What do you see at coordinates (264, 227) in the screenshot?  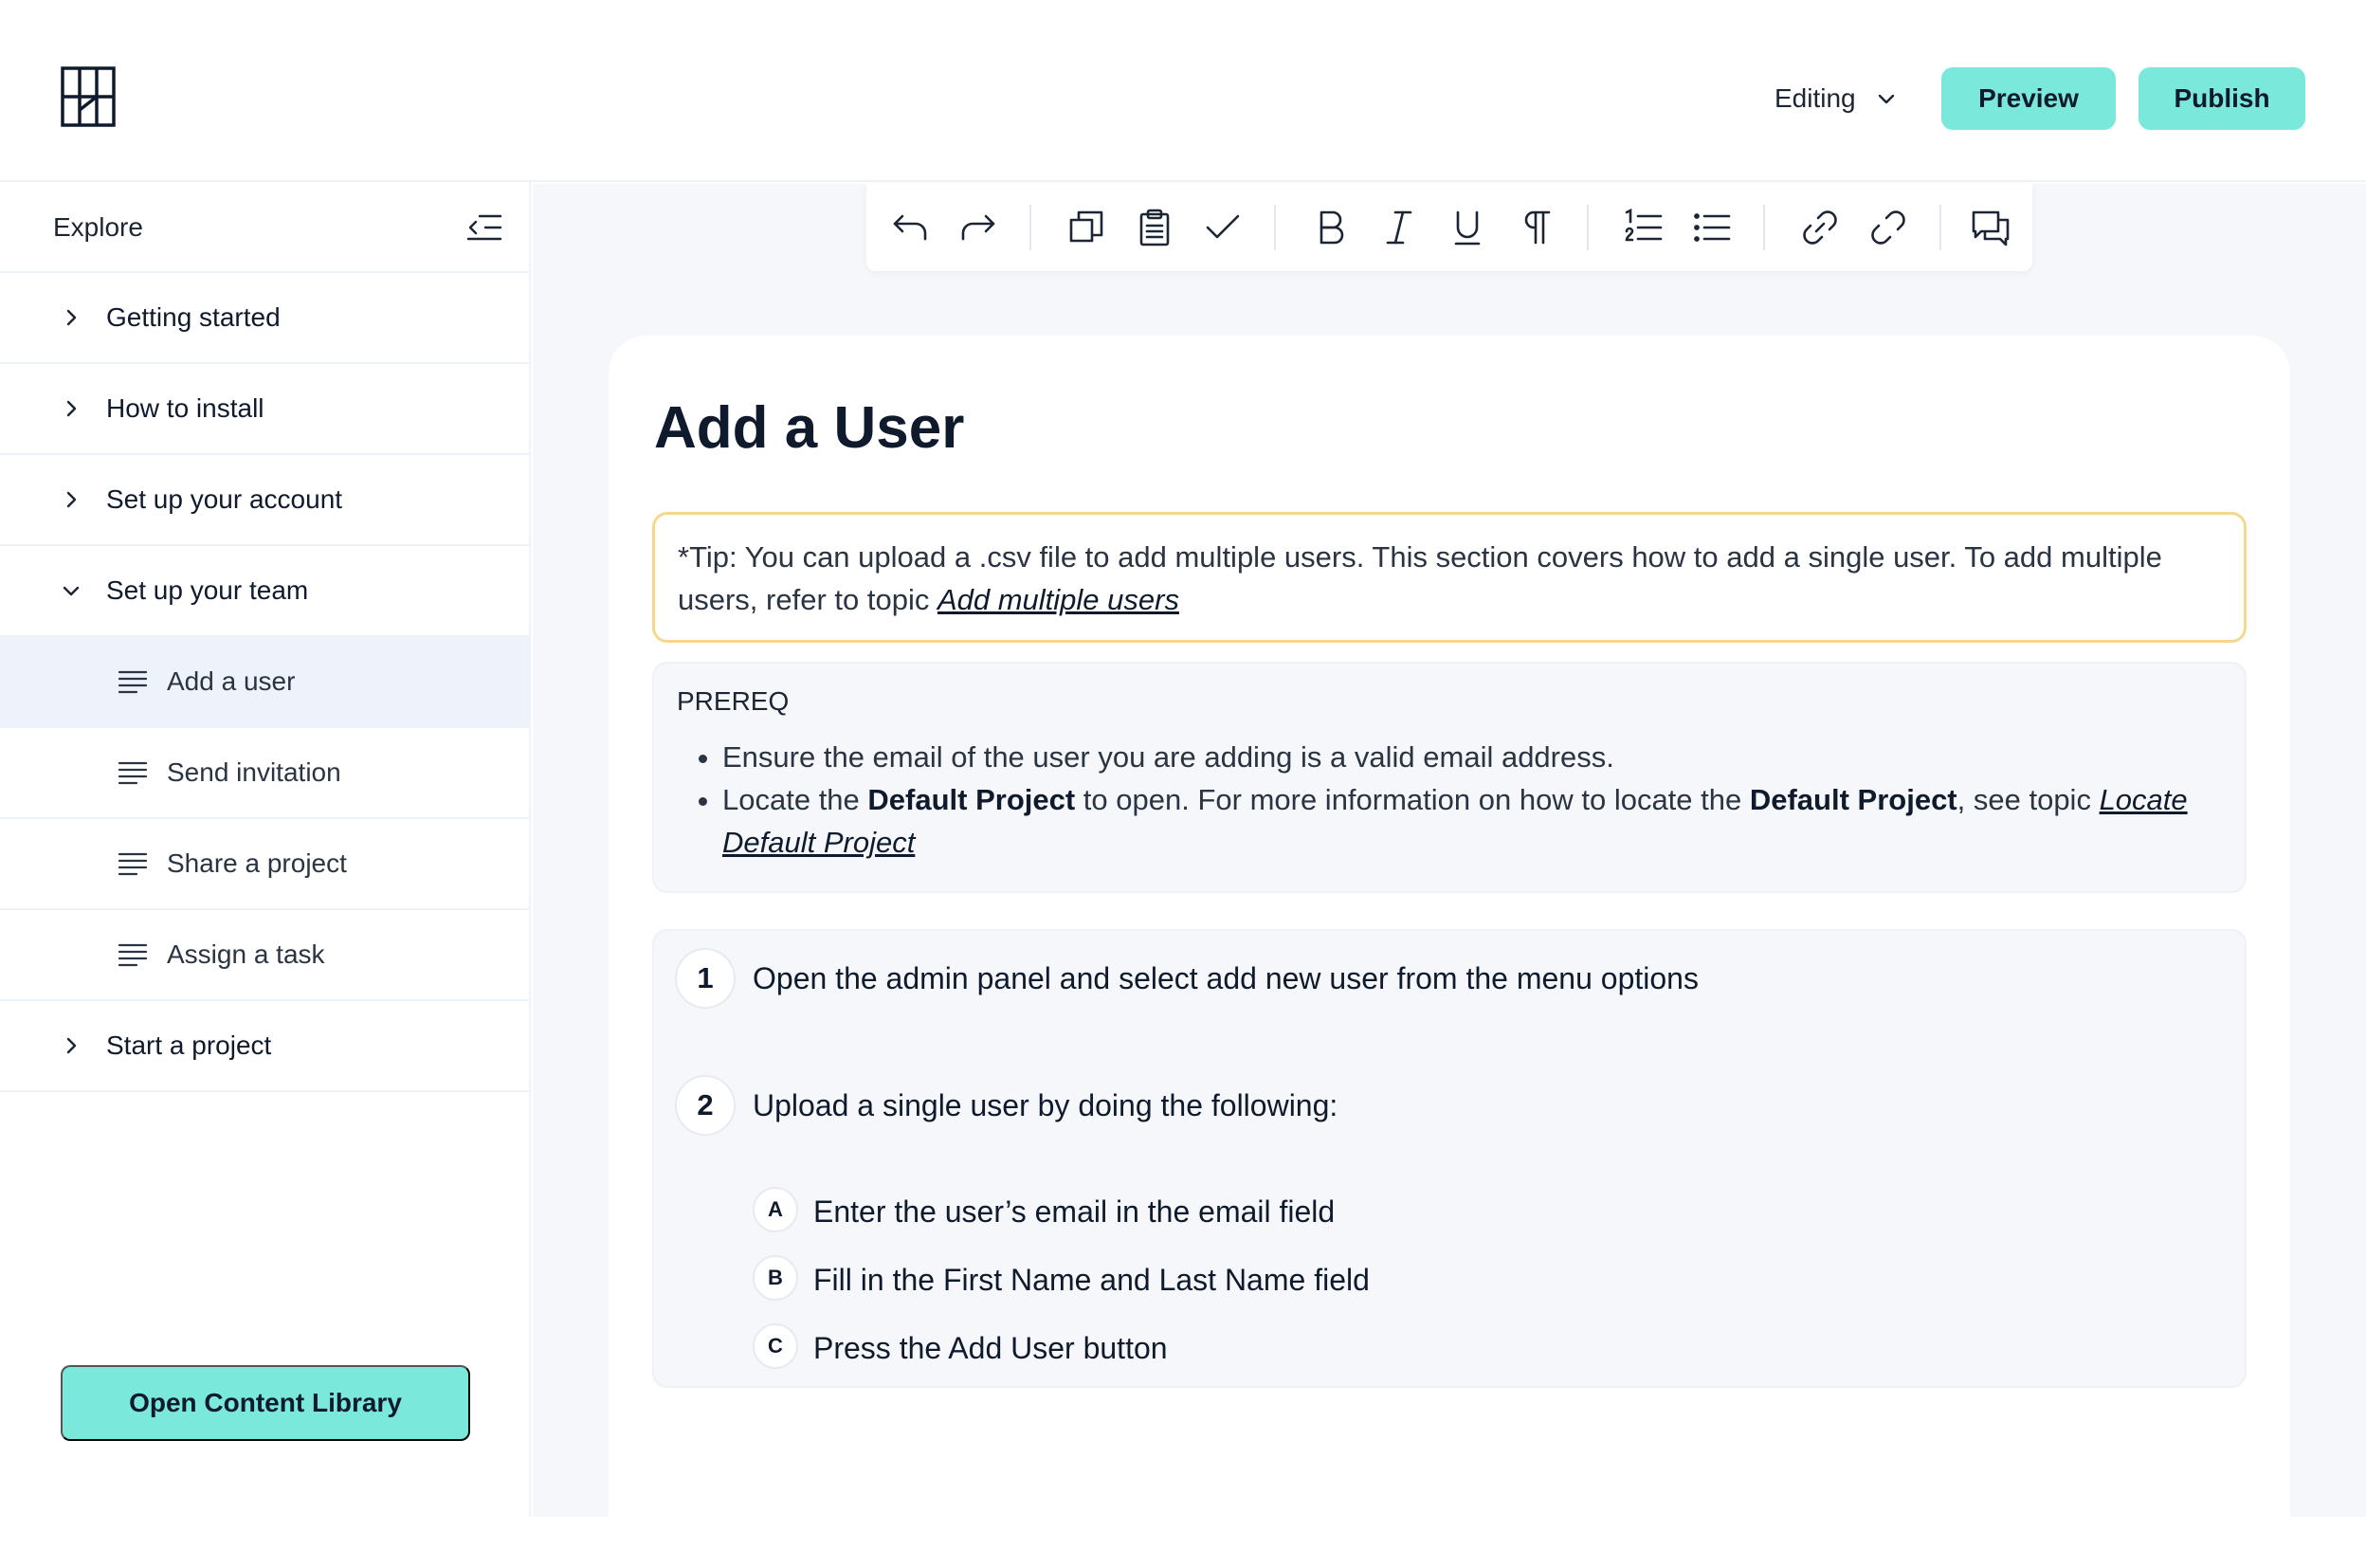 I see `sidebar-header: Explore` at bounding box center [264, 227].